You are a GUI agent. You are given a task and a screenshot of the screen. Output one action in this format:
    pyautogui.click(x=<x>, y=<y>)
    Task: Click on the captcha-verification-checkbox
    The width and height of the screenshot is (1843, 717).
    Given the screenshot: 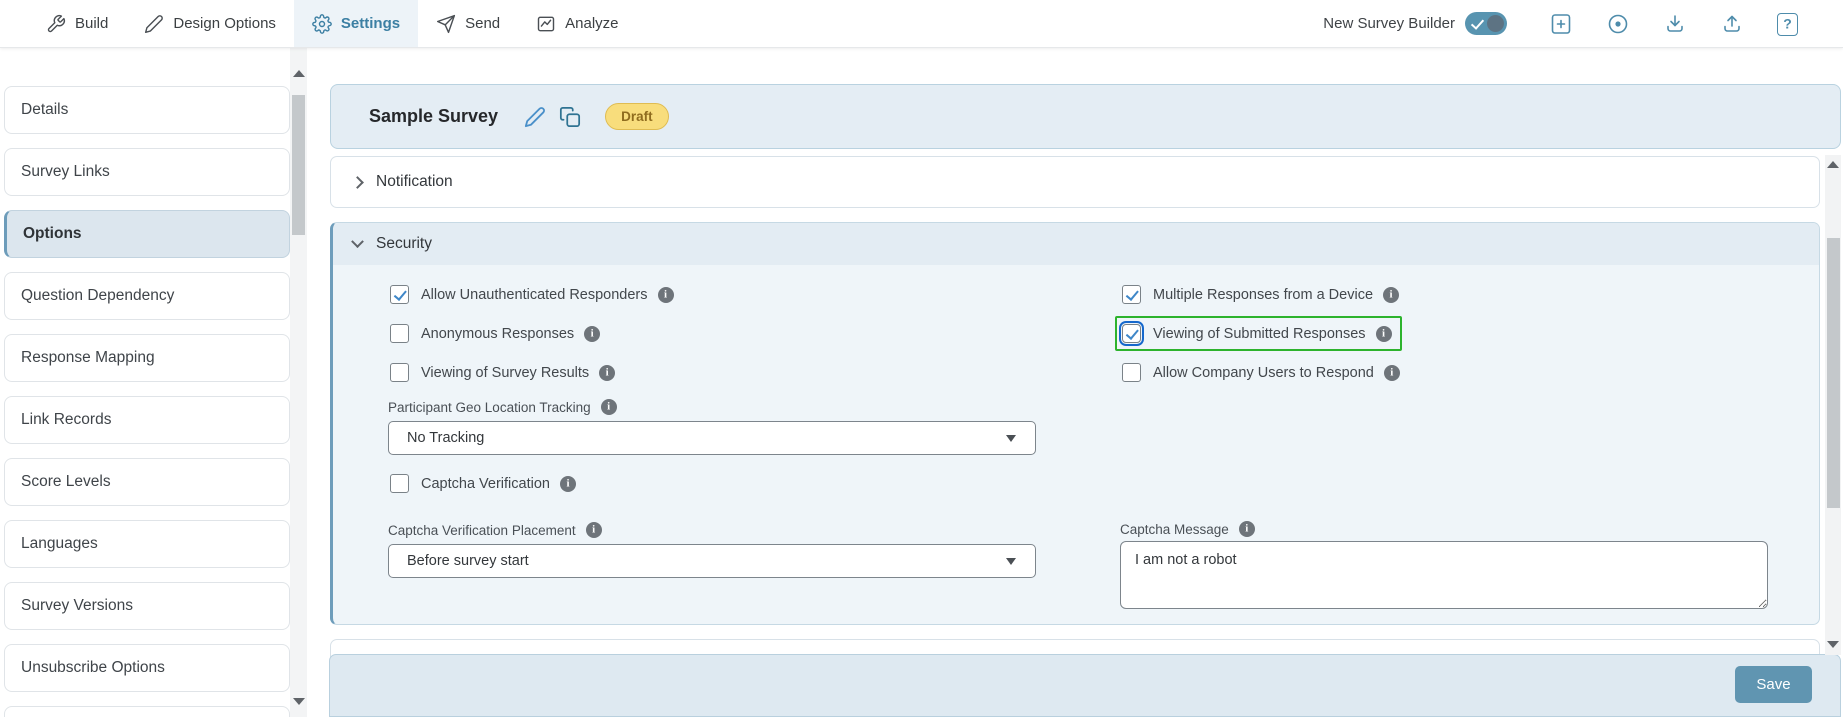 What is the action you would take?
    pyautogui.click(x=399, y=483)
    